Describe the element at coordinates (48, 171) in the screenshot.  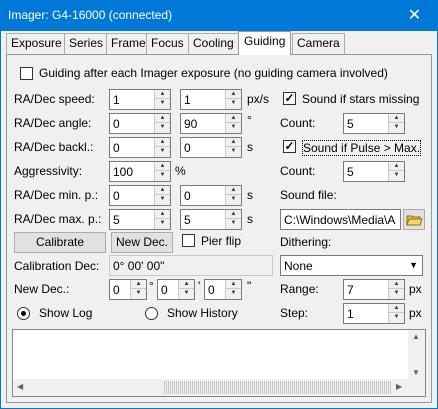
I see `aggressivity-label: Aggressivity:` at that location.